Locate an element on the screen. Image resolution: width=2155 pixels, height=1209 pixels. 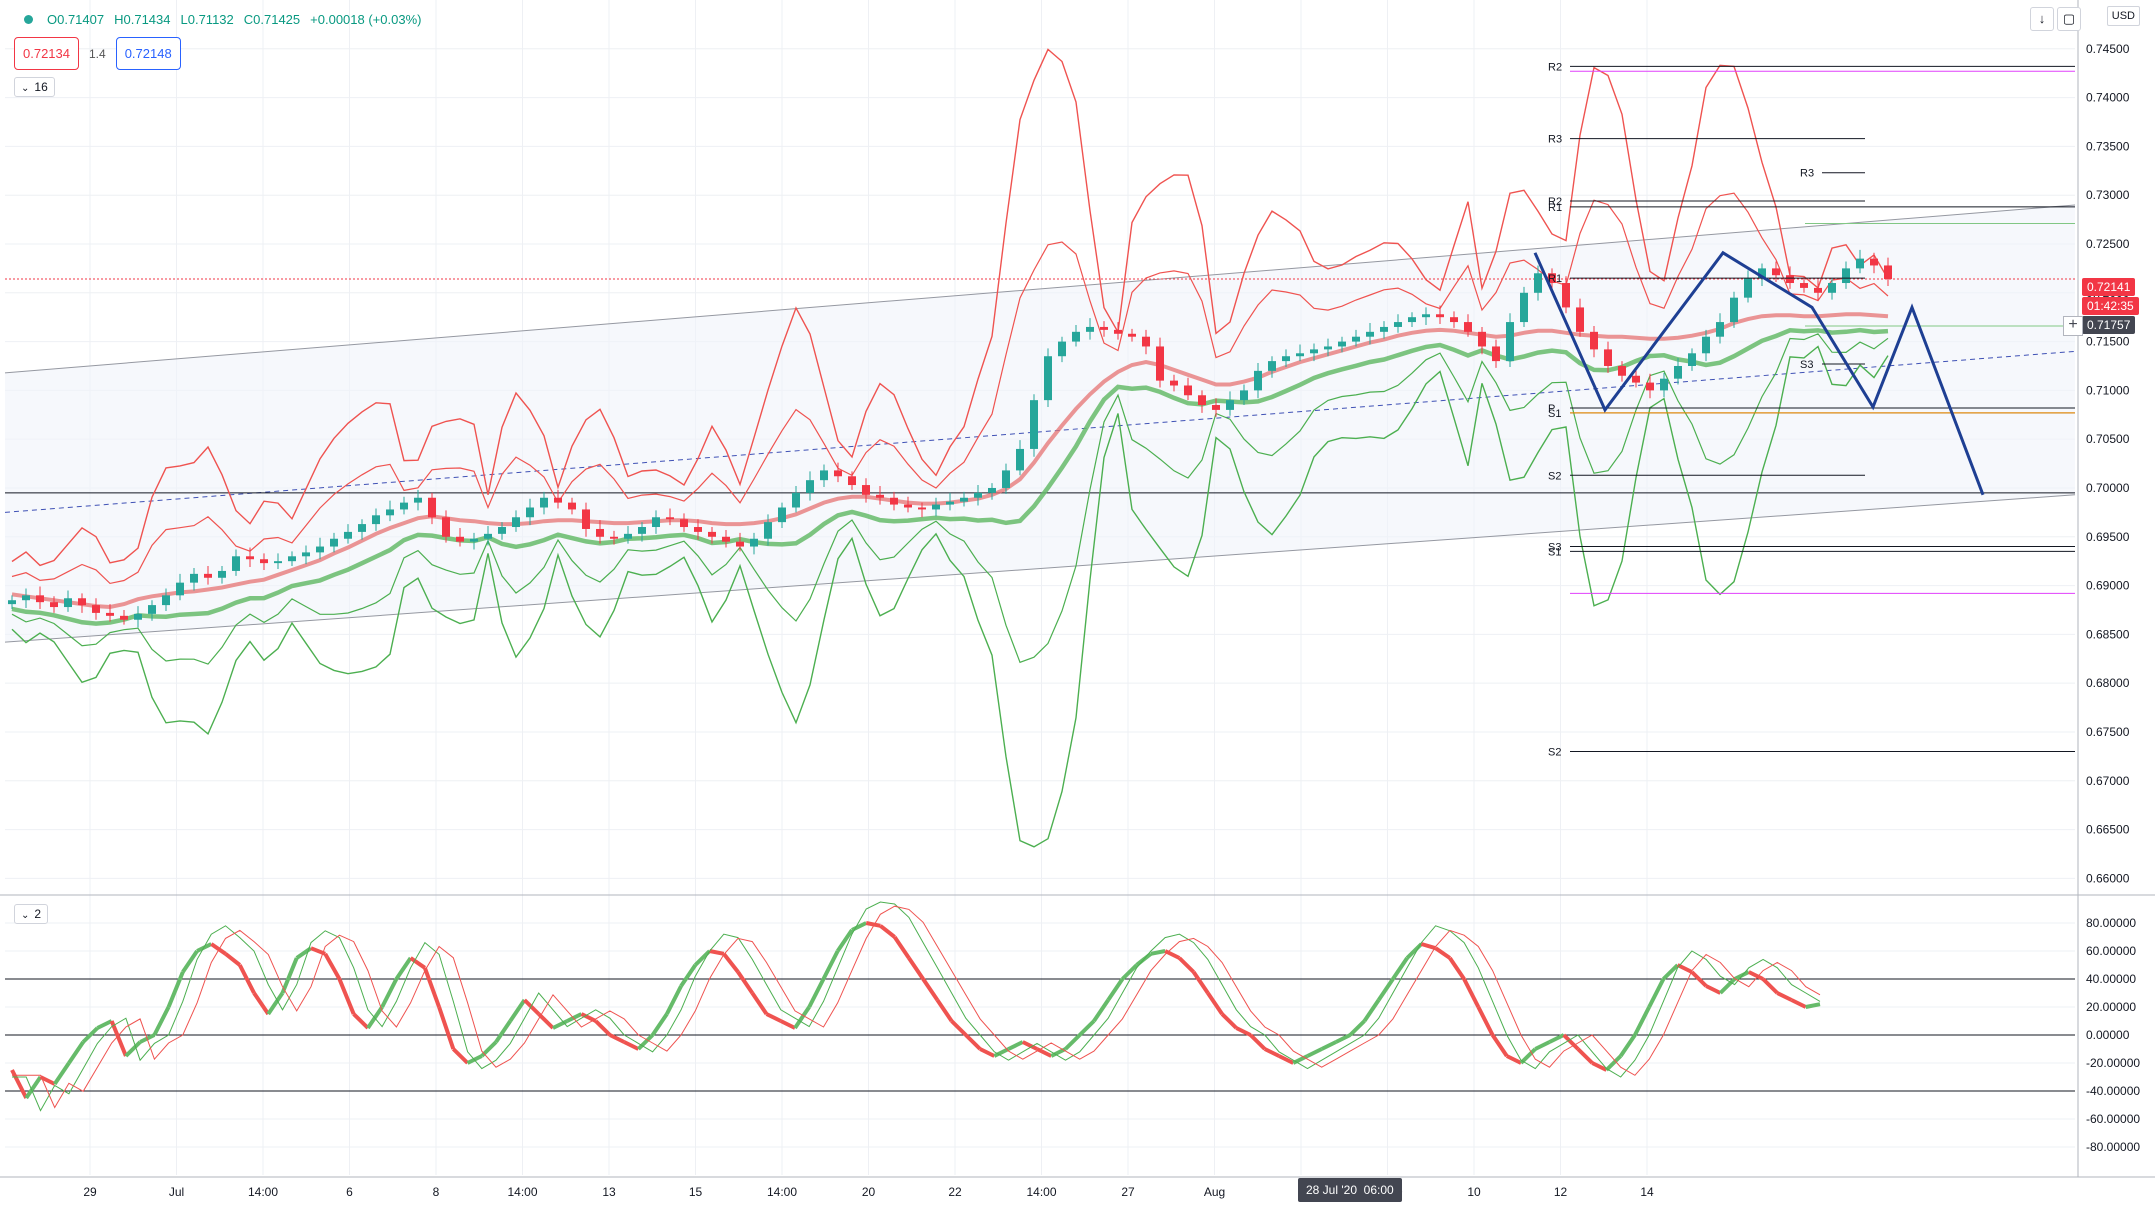
oscillator-toggle-button: ⌄ 2 is located at coordinates (31, 914).